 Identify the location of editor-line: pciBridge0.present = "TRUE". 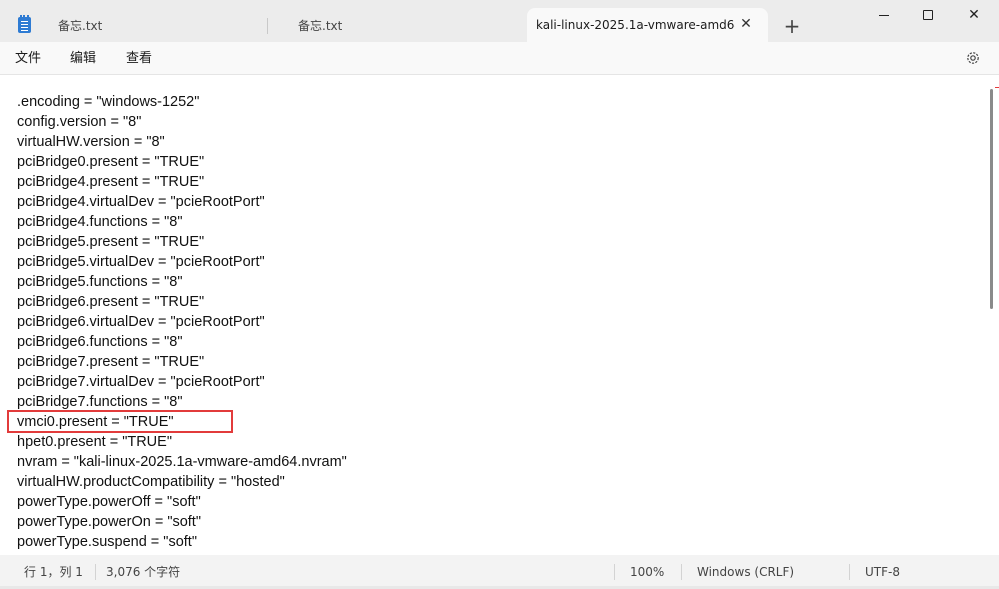
(111, 162).